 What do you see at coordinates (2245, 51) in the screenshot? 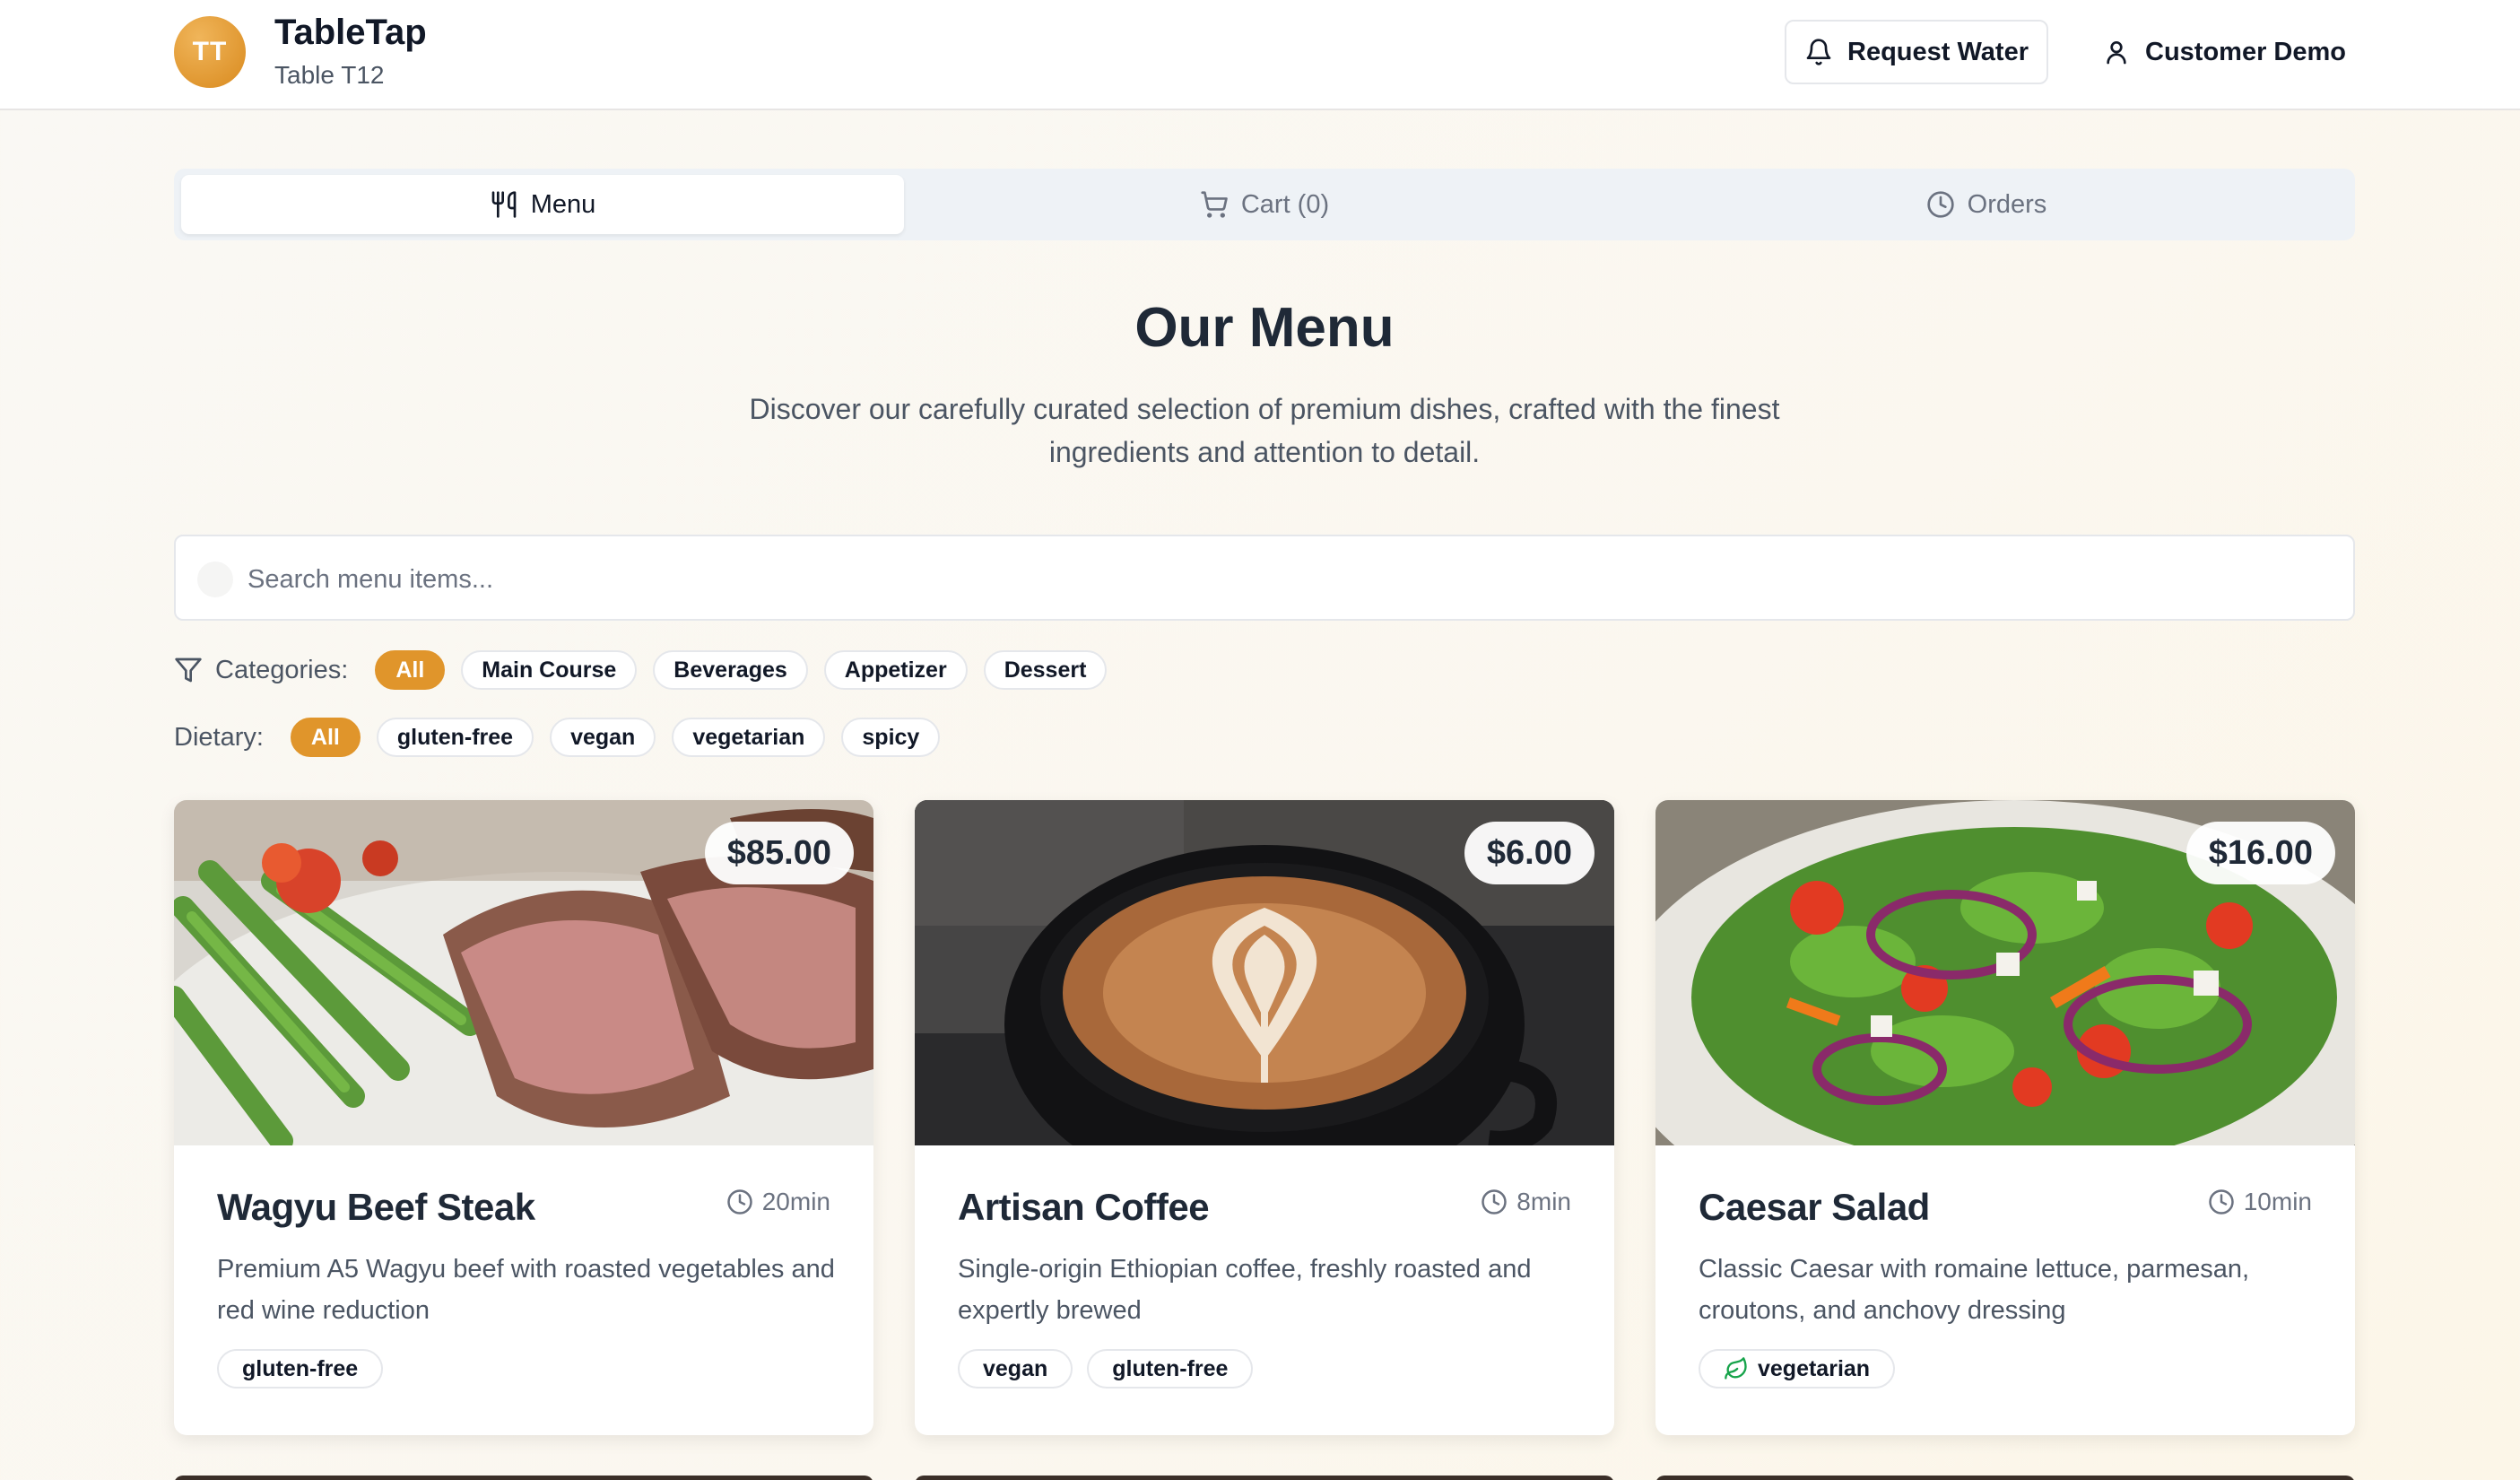
I see `user-name: Customer Demo` at bounding box center [2245, 51].